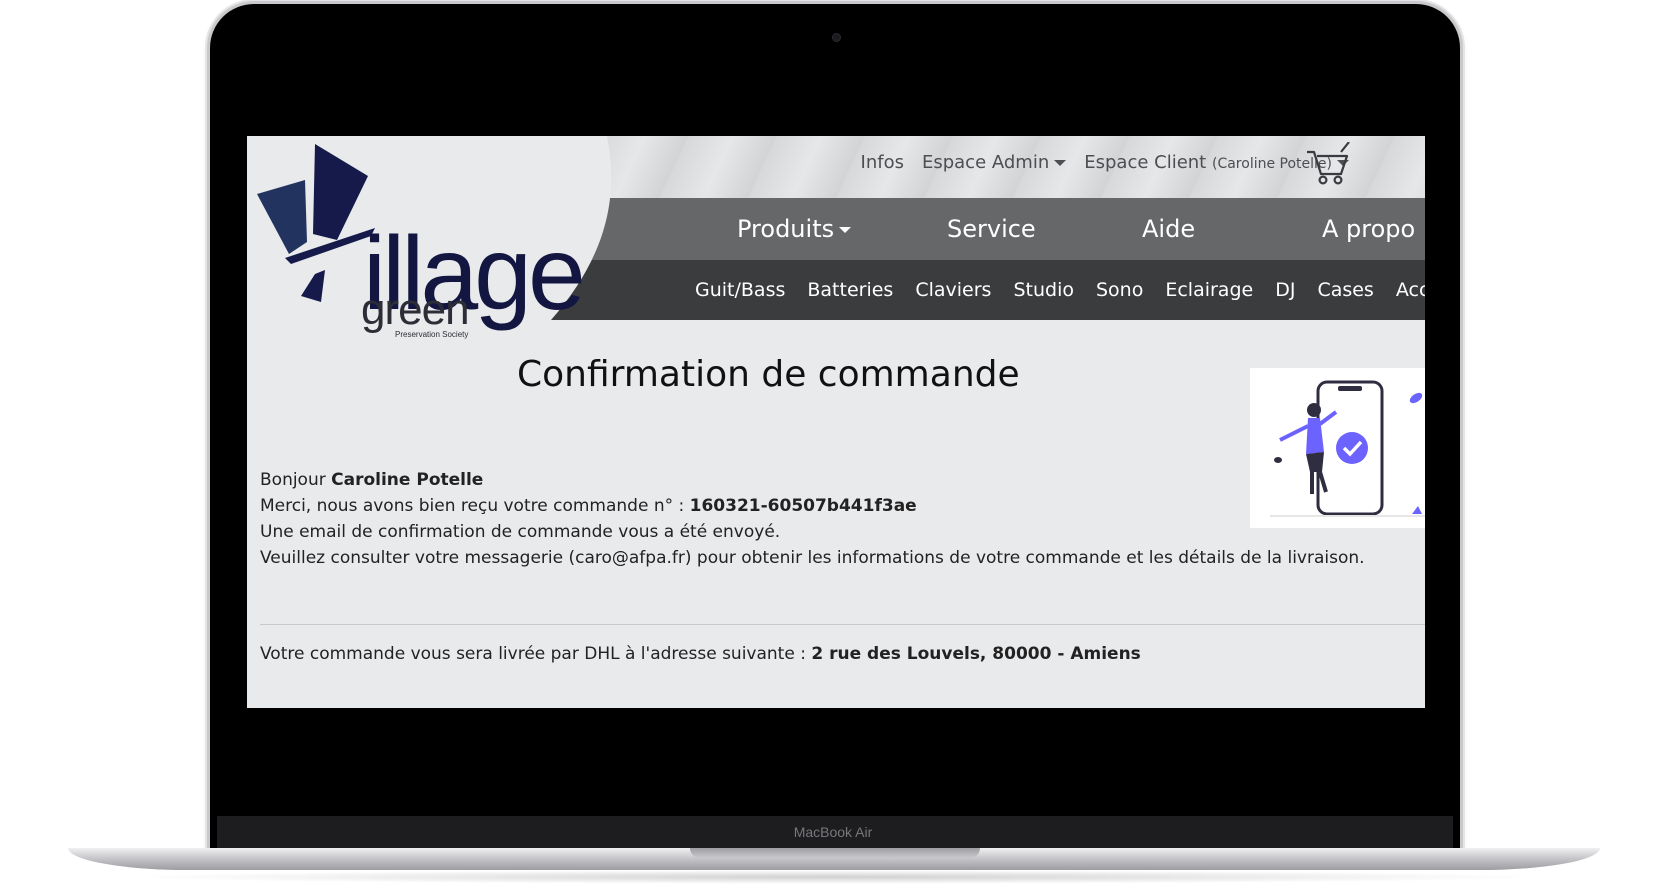  I want to click on sub-nav-sono: Sono, so click(1119, 290).